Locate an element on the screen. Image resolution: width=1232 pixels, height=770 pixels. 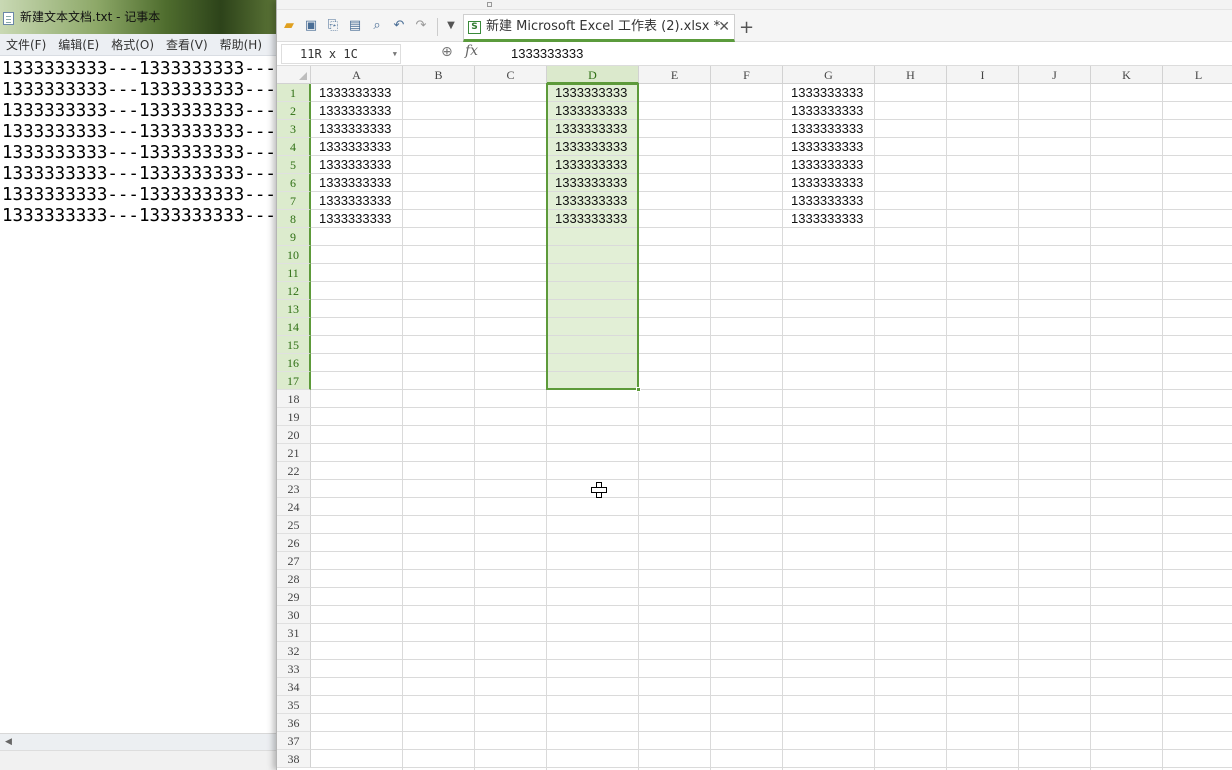
column-header-e: E is located at coordinates (675, 75).